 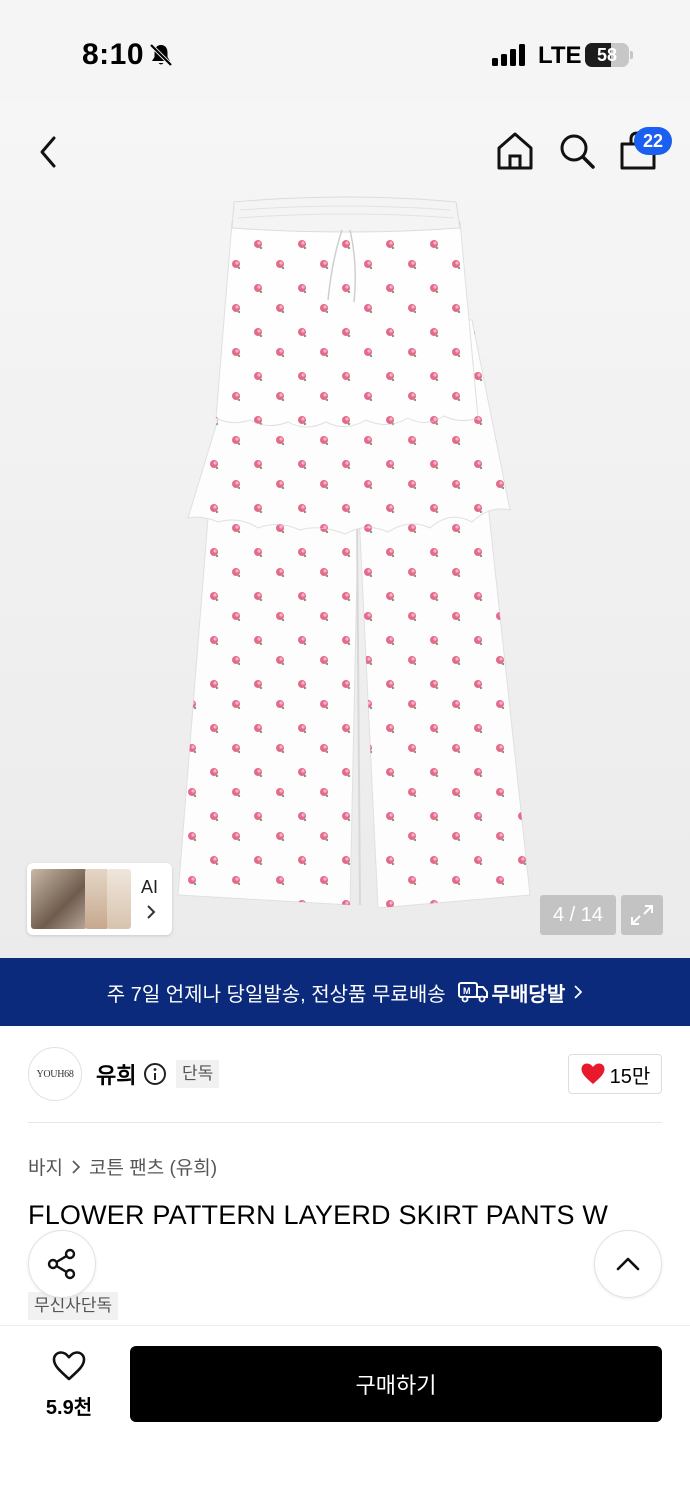 I want to click on free-shipping-logo: M 무배당발, so click(x=511, y=992).